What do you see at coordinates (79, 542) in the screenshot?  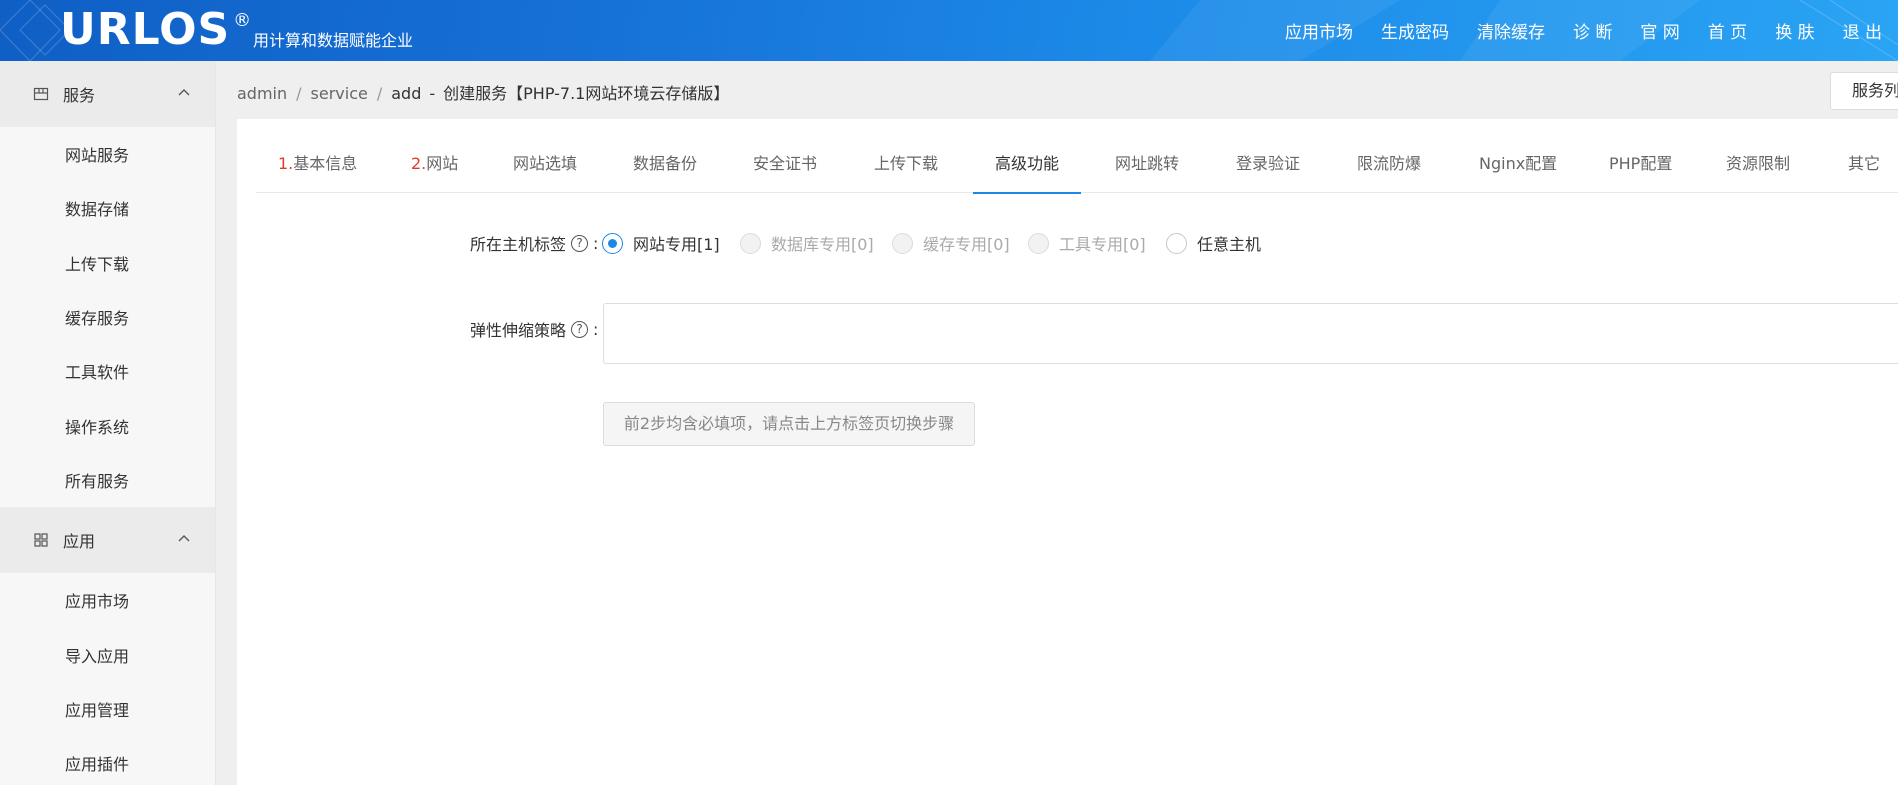 I see `sidebar-group-label: 应用` at bounding box center [79, 542].